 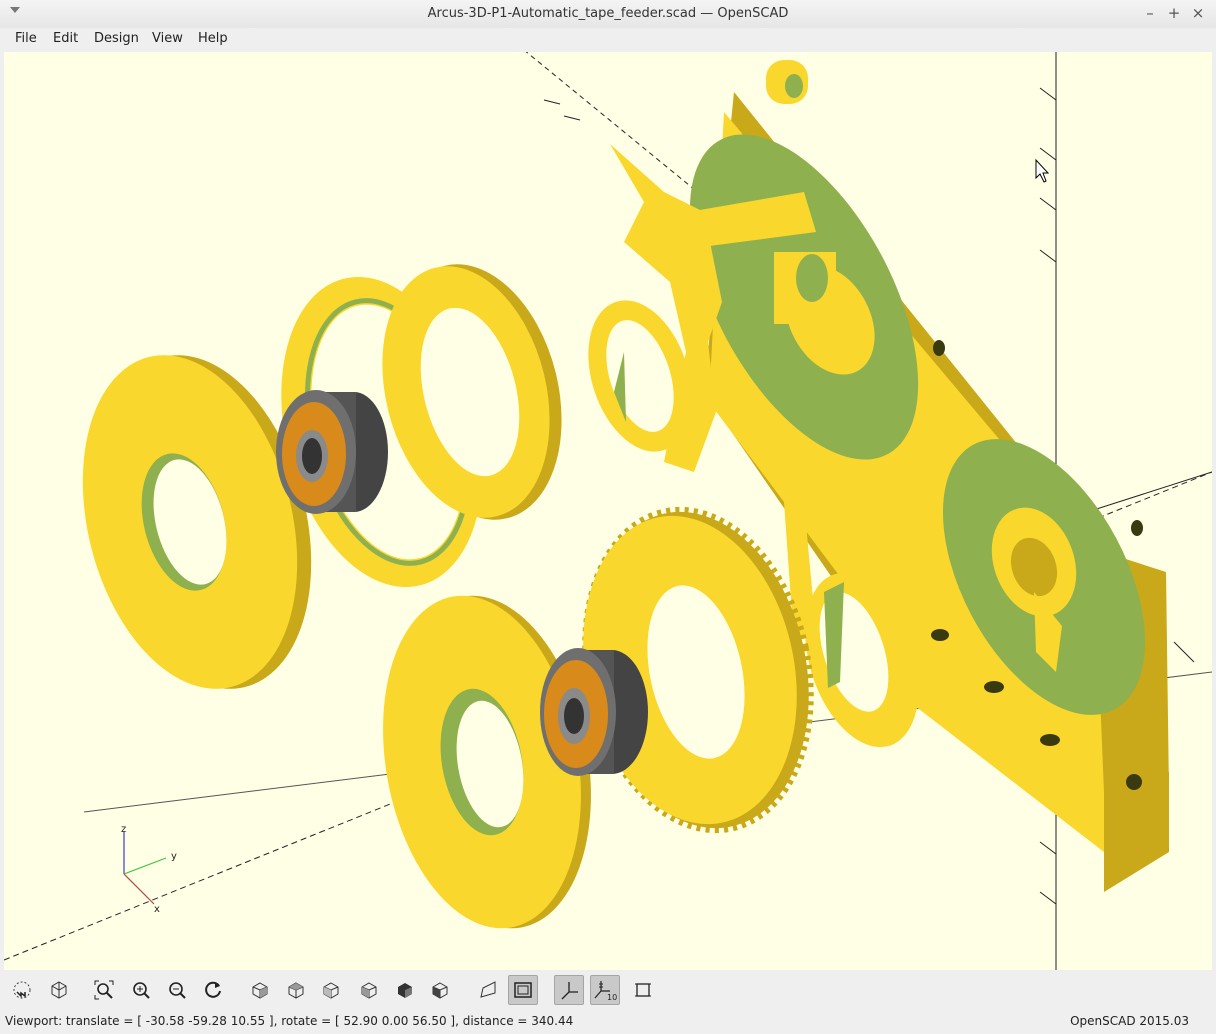 I want to click on render-button, so click(x=59, y=990).